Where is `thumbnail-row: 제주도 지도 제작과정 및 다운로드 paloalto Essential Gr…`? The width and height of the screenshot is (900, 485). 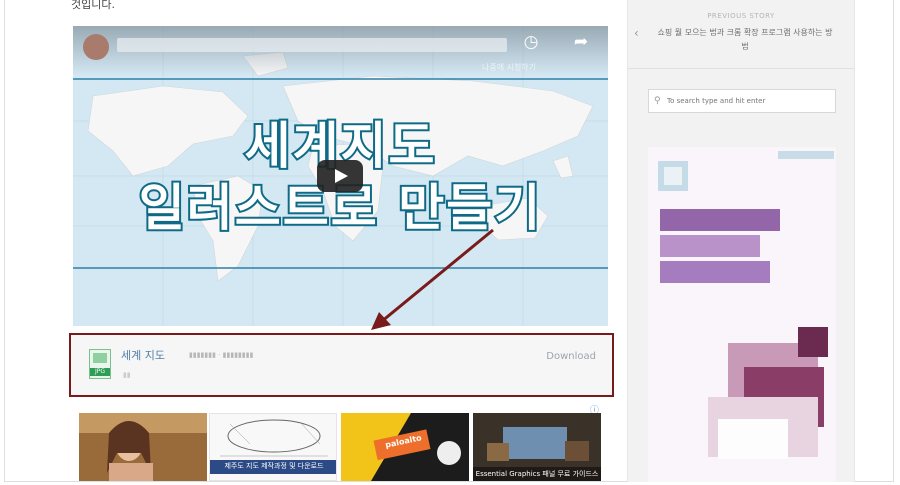 thumbnail-row: 제주도 지도 제작과정 및 다운로드 paloalto Essential Gr… is located at coordinates (340, 447).